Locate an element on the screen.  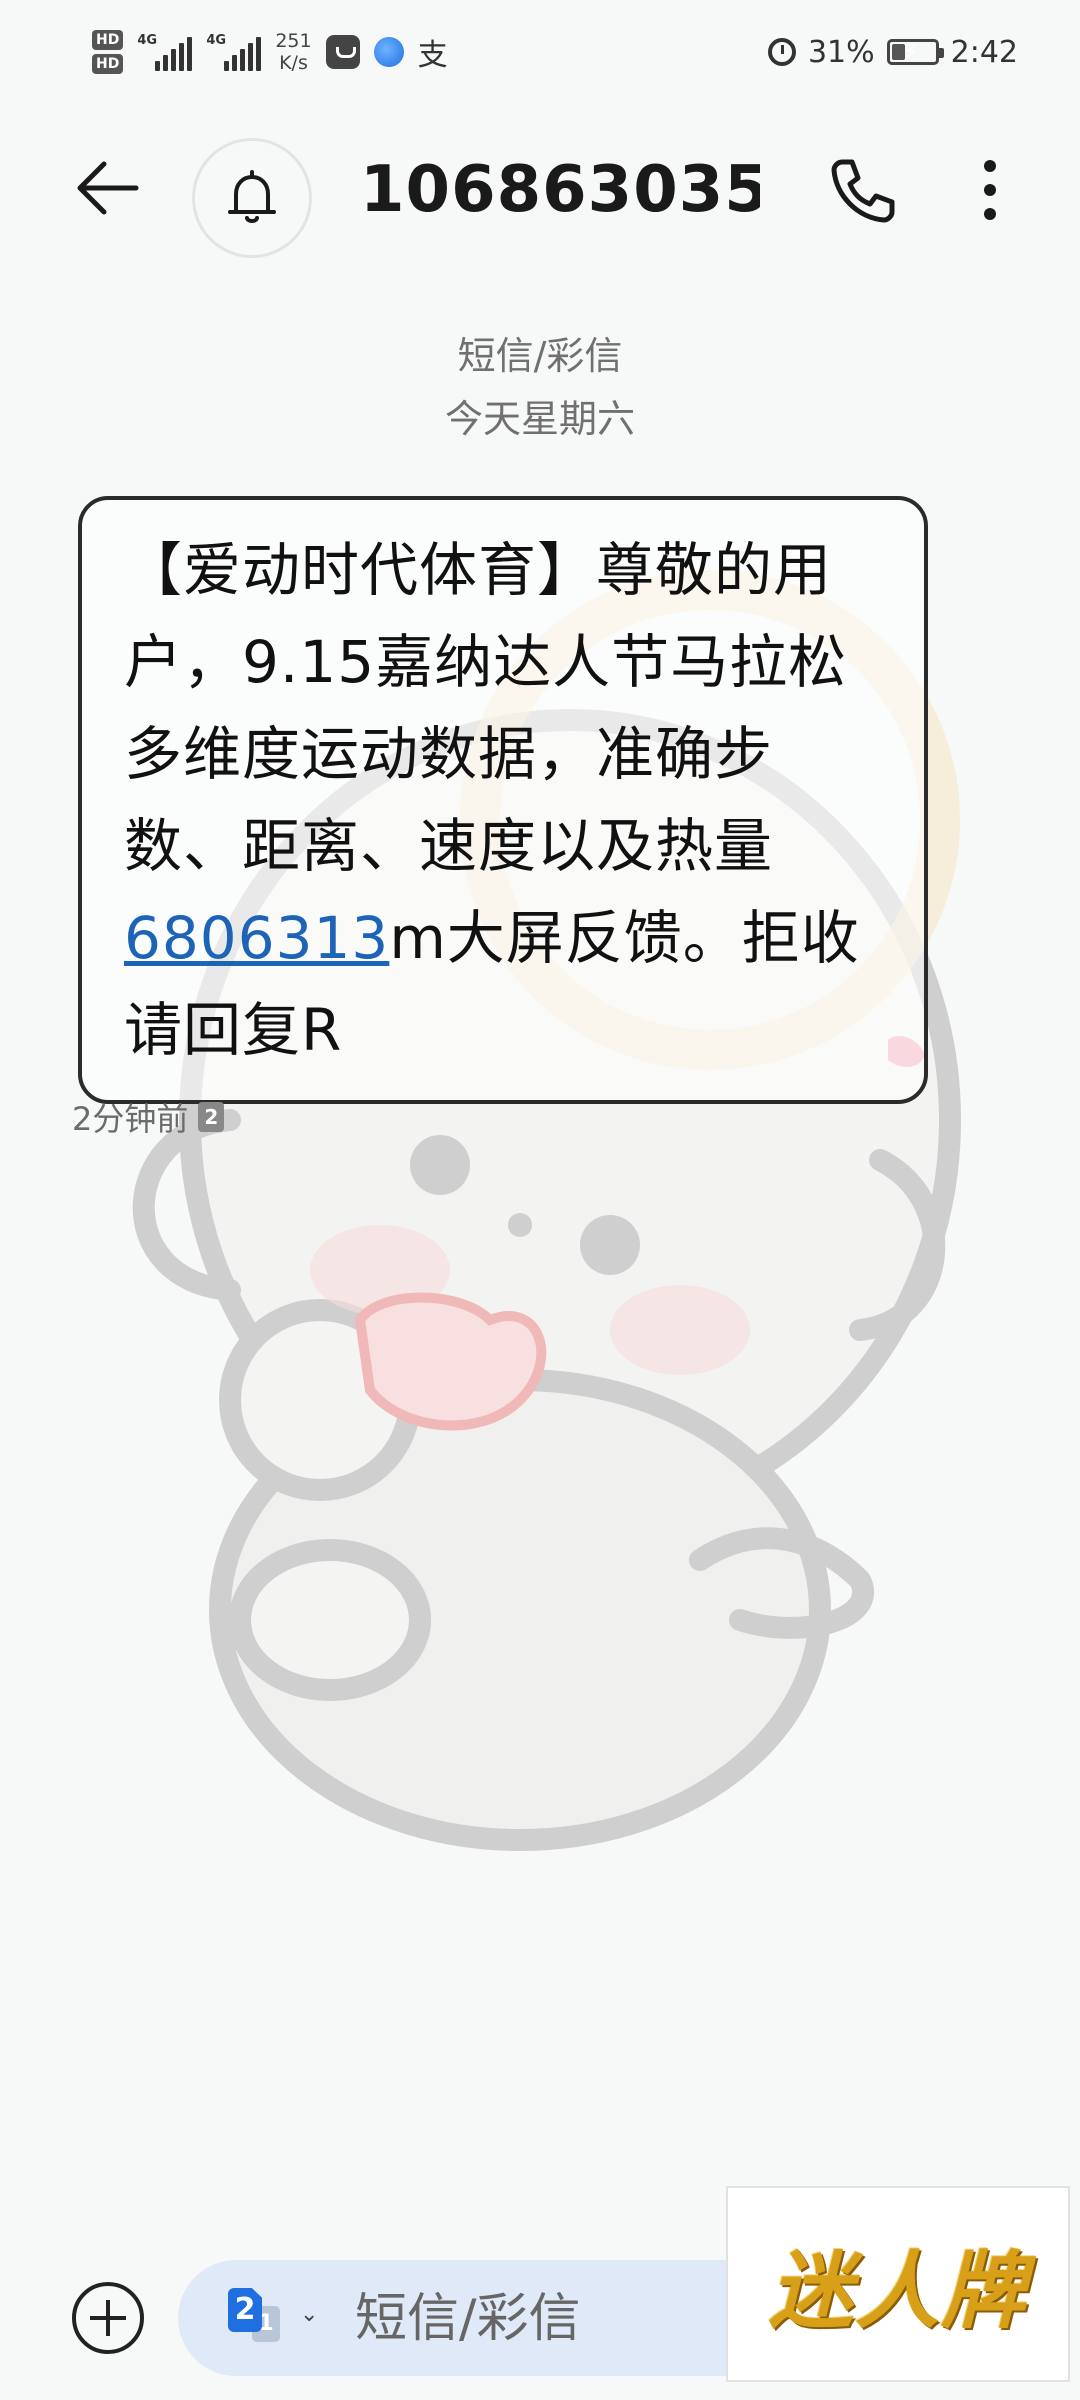
volte-badge-2: HD is located at coordinates (108, 64).